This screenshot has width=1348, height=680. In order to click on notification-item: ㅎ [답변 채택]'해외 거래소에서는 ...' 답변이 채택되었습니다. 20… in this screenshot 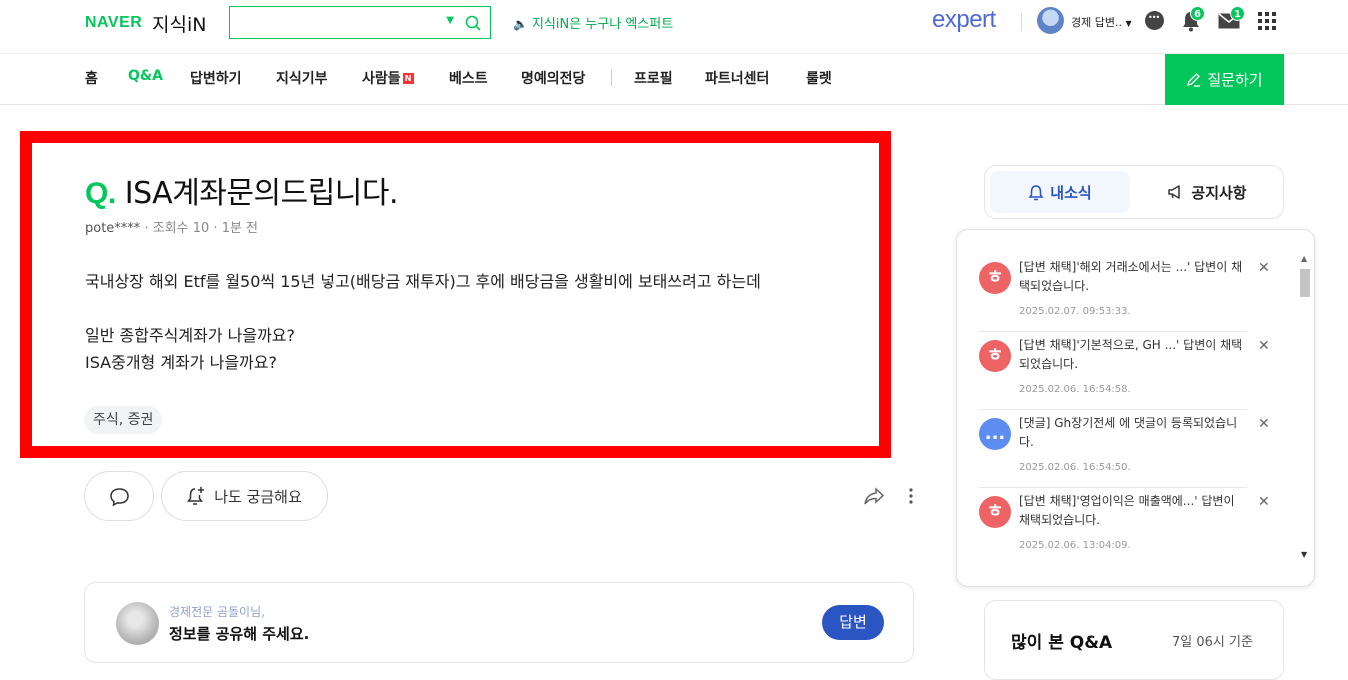, I will do `click(1124, 293)`.